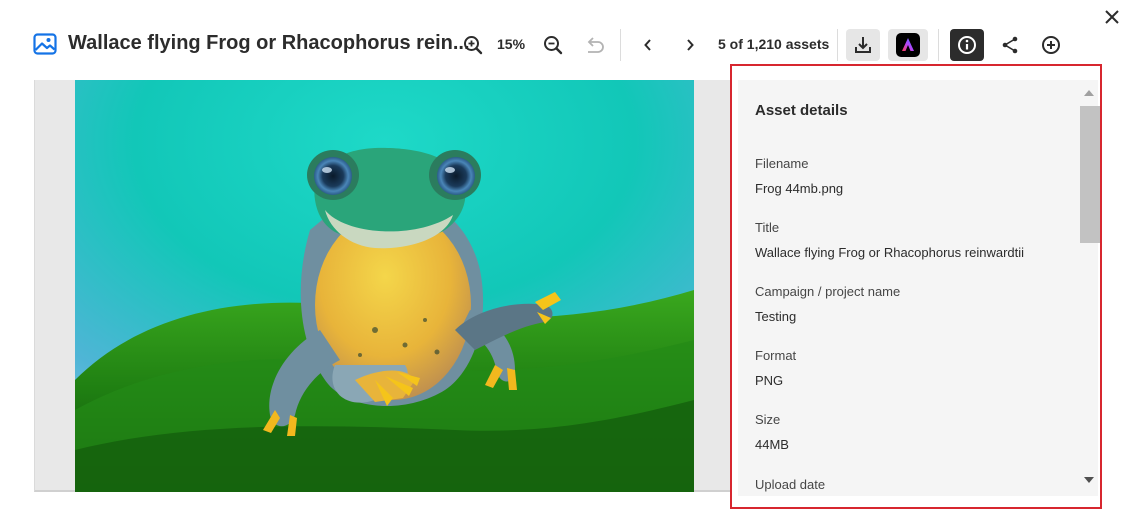 Image resolution: width=1124 pixels, height=512 pixels. I want to click on download-button, so click(863, 45).